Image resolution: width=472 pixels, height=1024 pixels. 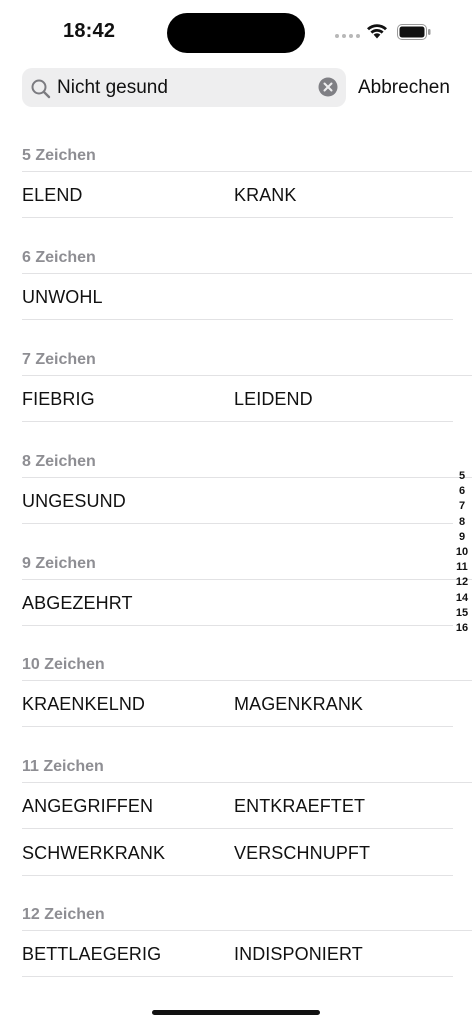 I want to click on index-item: 6, so click(x=462, y=491).